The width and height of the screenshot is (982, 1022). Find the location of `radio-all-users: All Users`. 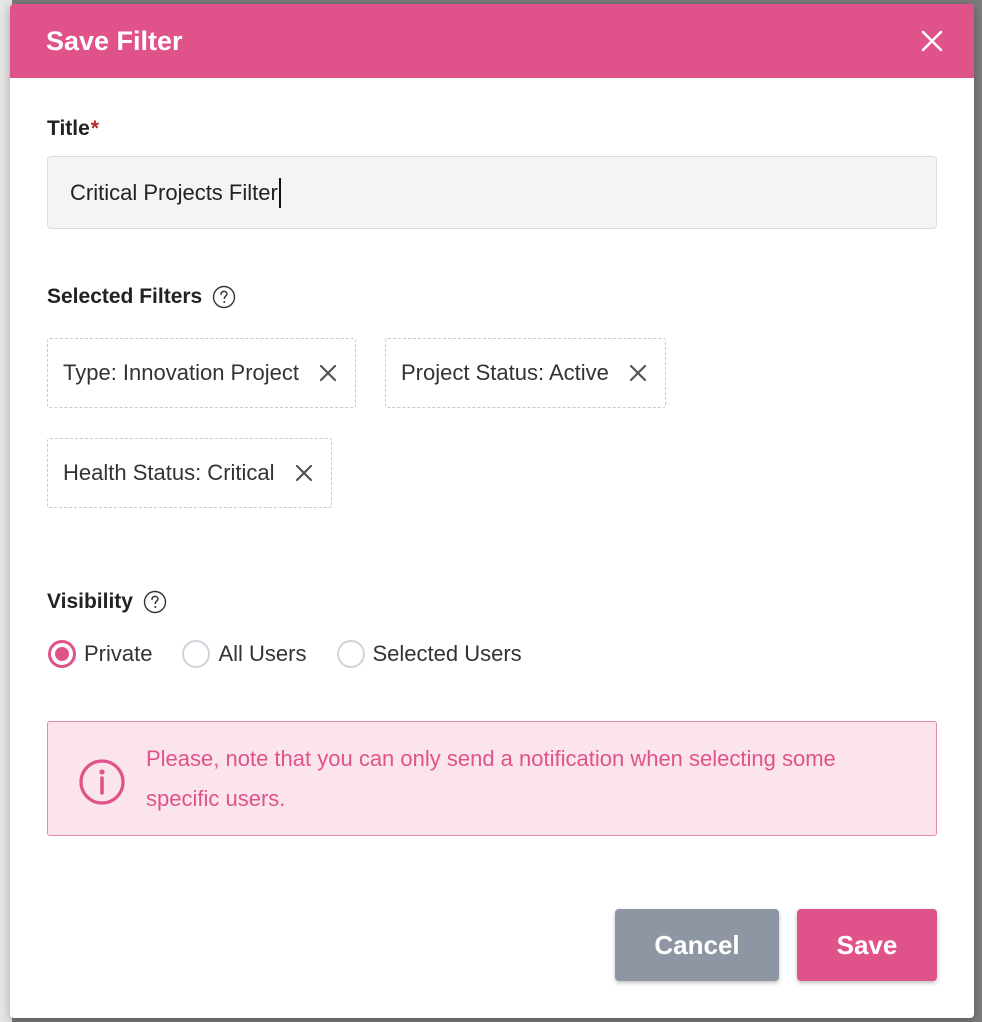

radio-all-users: All Users is located at coordinates (244, 654).